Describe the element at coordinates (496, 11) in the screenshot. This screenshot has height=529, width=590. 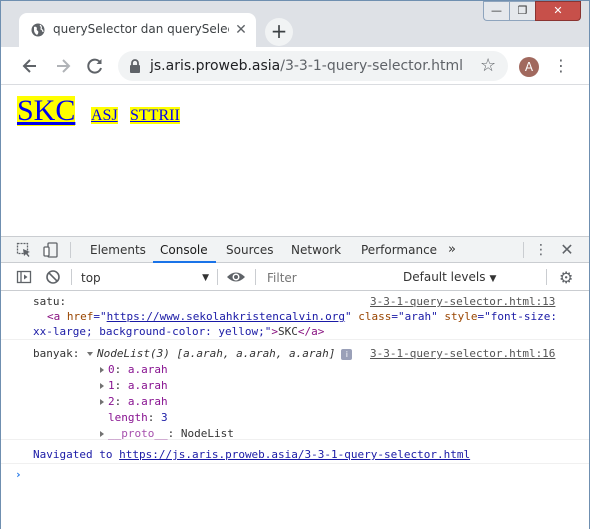
I see `minimize-button: —` at that location.